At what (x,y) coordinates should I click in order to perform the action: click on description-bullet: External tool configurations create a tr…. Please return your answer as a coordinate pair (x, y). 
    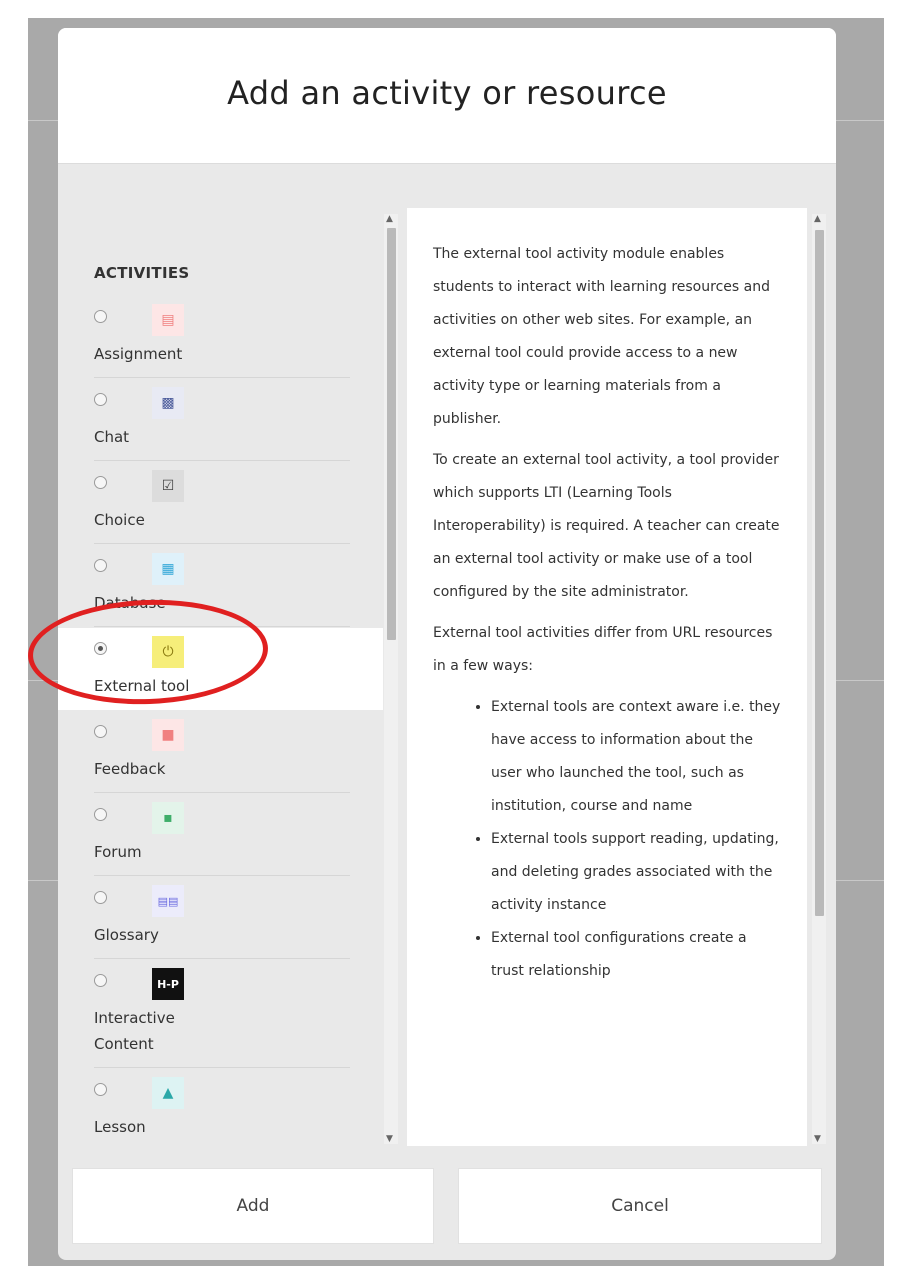
    Looking at the image, I should click on (637, 955).